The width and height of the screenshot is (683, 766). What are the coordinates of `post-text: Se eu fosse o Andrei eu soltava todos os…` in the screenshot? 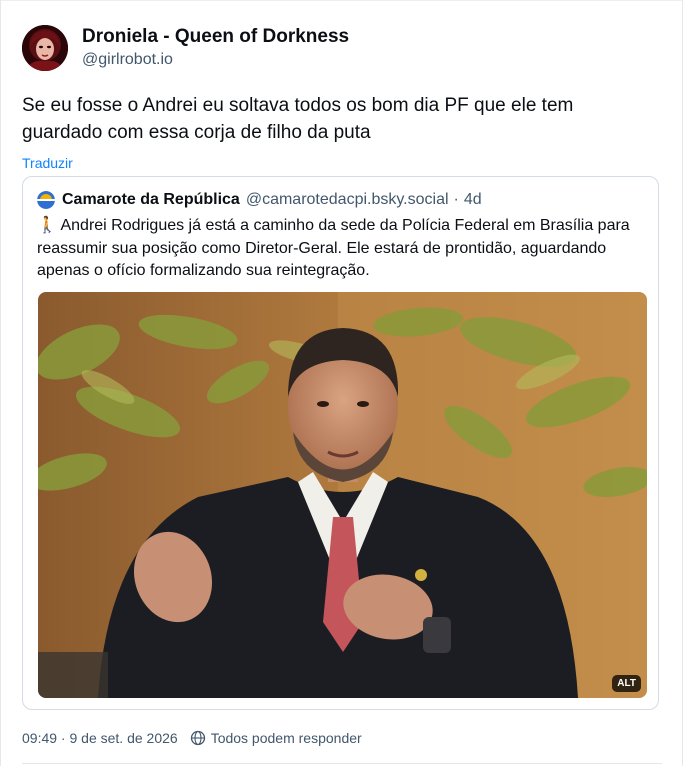 It's located at (298, 119).